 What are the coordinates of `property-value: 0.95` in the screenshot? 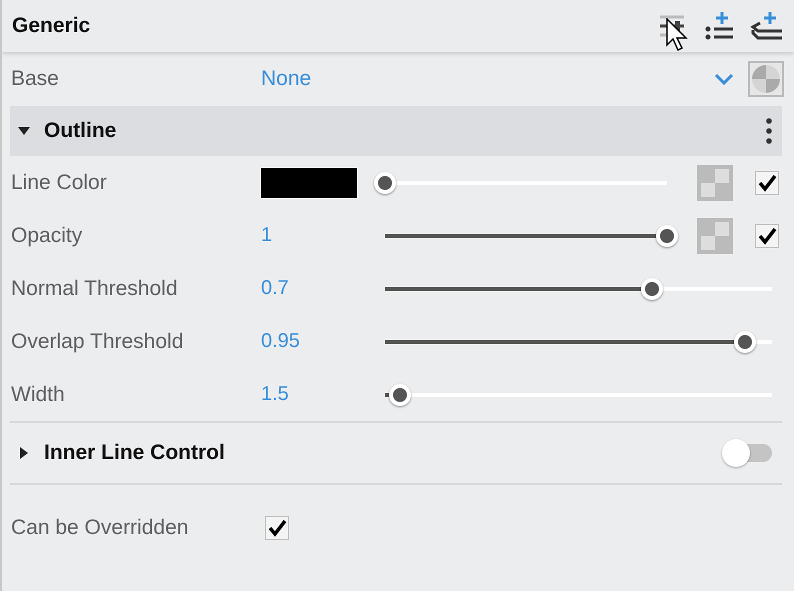 It's located at (280, 341).